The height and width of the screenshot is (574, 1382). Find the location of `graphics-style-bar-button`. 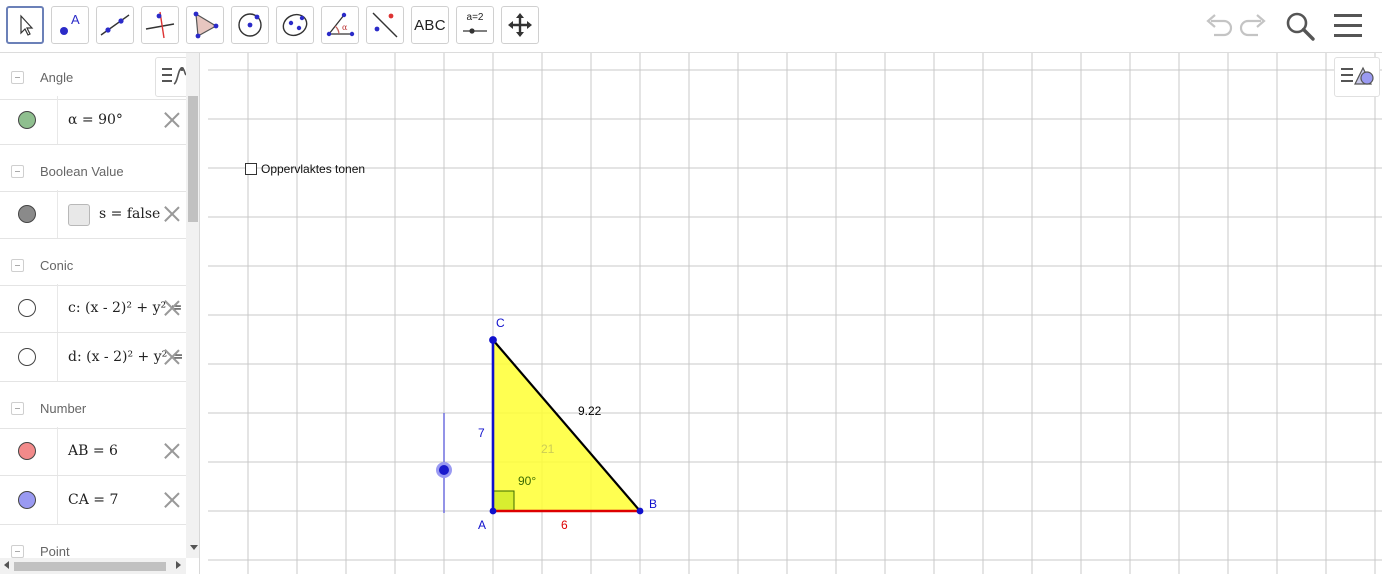

graphics-style-bar-button is located at coordinates (1357, 77).